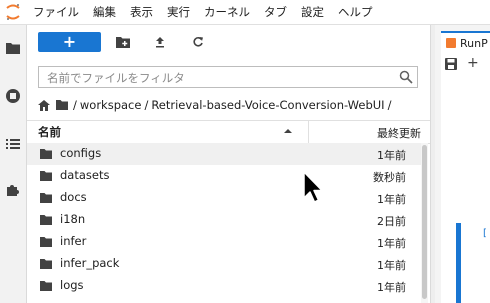  I want to click on file-filter-input, so click(217, 78).